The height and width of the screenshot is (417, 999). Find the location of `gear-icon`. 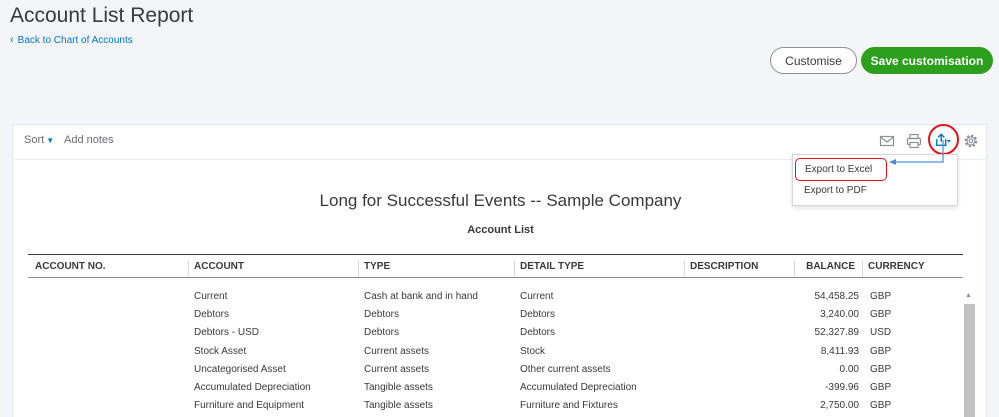

gear-icon is located at coordinates (971, 141).